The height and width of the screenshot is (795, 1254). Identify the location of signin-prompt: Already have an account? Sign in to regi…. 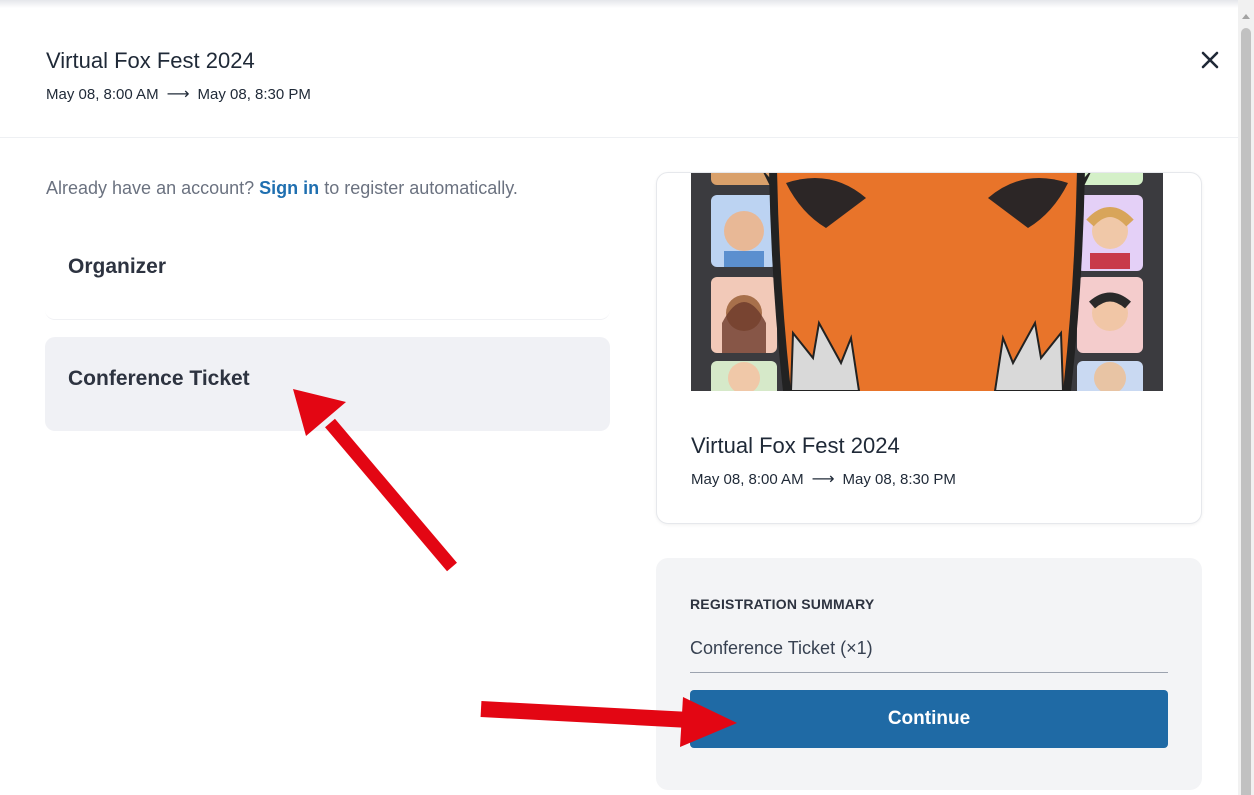
(282, 188).